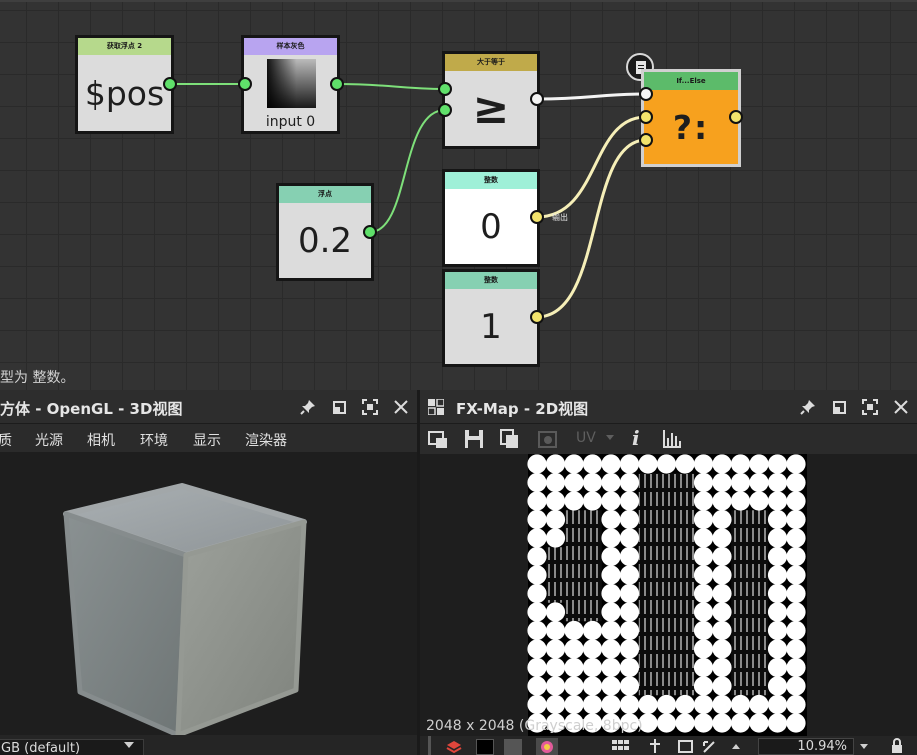 The image size is (917, 755). I want to click on menu-item-environment: 环境, so click(154, 440).